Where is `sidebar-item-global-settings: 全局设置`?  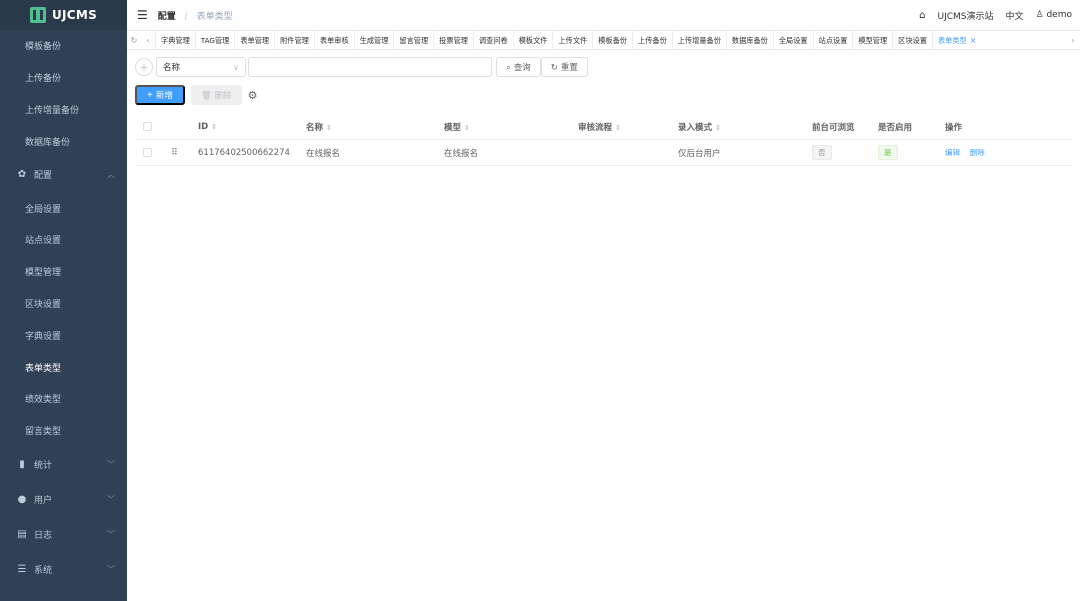
sidebar-item-global-settings: 全局设置 is located at coordinates (63, 208).